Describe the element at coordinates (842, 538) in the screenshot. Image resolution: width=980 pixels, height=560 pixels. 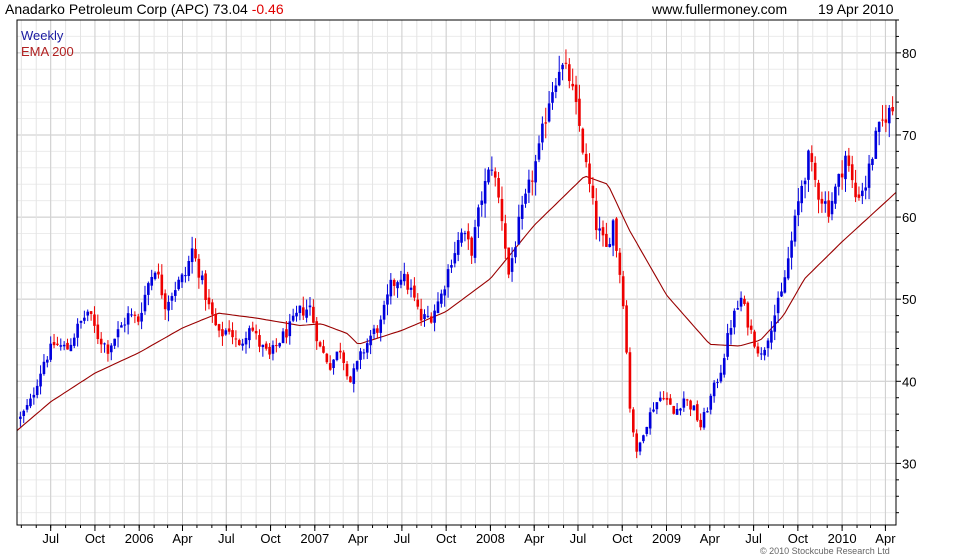
I see `x-tick-label: 2010` at that location.